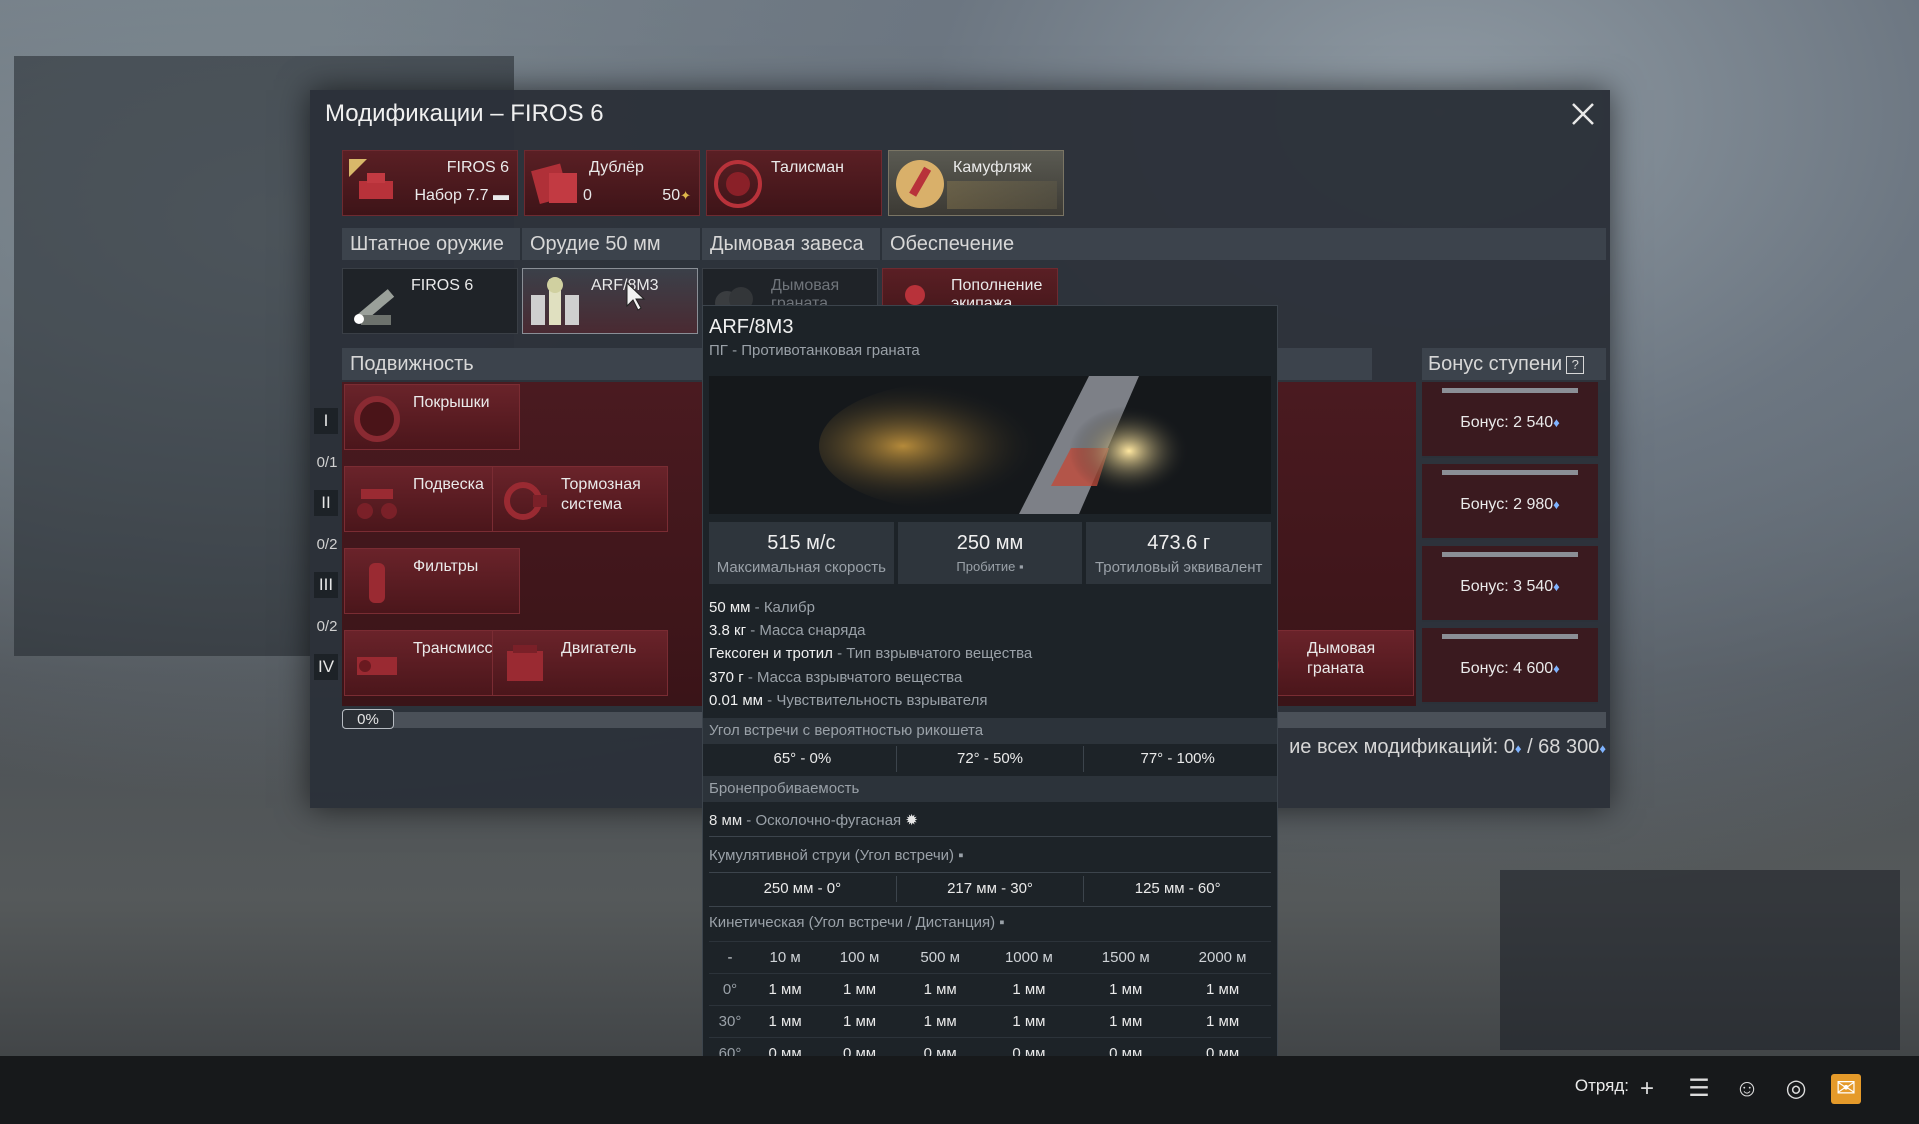 Image resolution: width=1919 pixels, height=1124 pixels. I want to click on backup-count: 0, so click(587, 195).